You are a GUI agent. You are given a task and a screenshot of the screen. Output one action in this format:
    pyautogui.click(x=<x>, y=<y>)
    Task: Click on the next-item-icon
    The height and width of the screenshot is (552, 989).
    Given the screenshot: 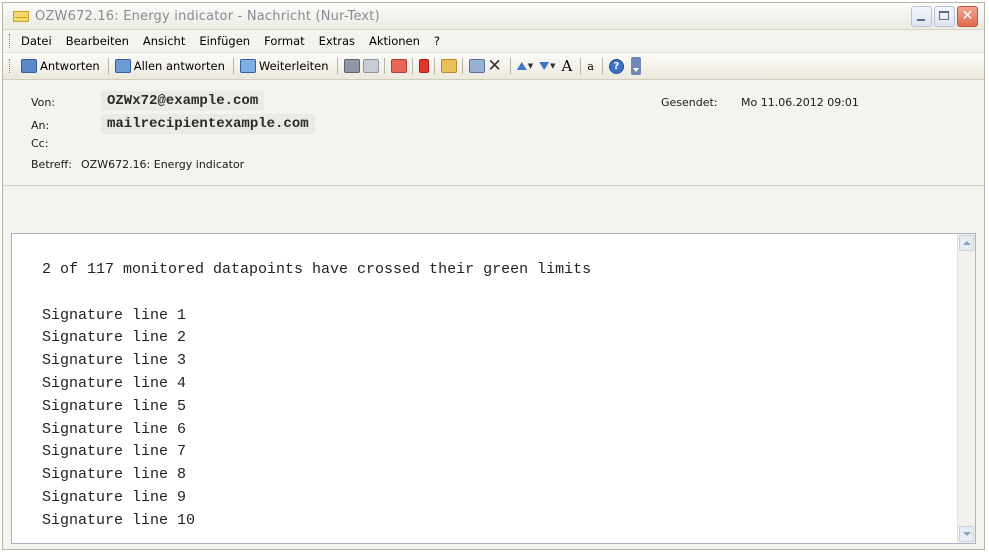 What is the action you would take?
    pyautogui.click(x=544, y=66)
    